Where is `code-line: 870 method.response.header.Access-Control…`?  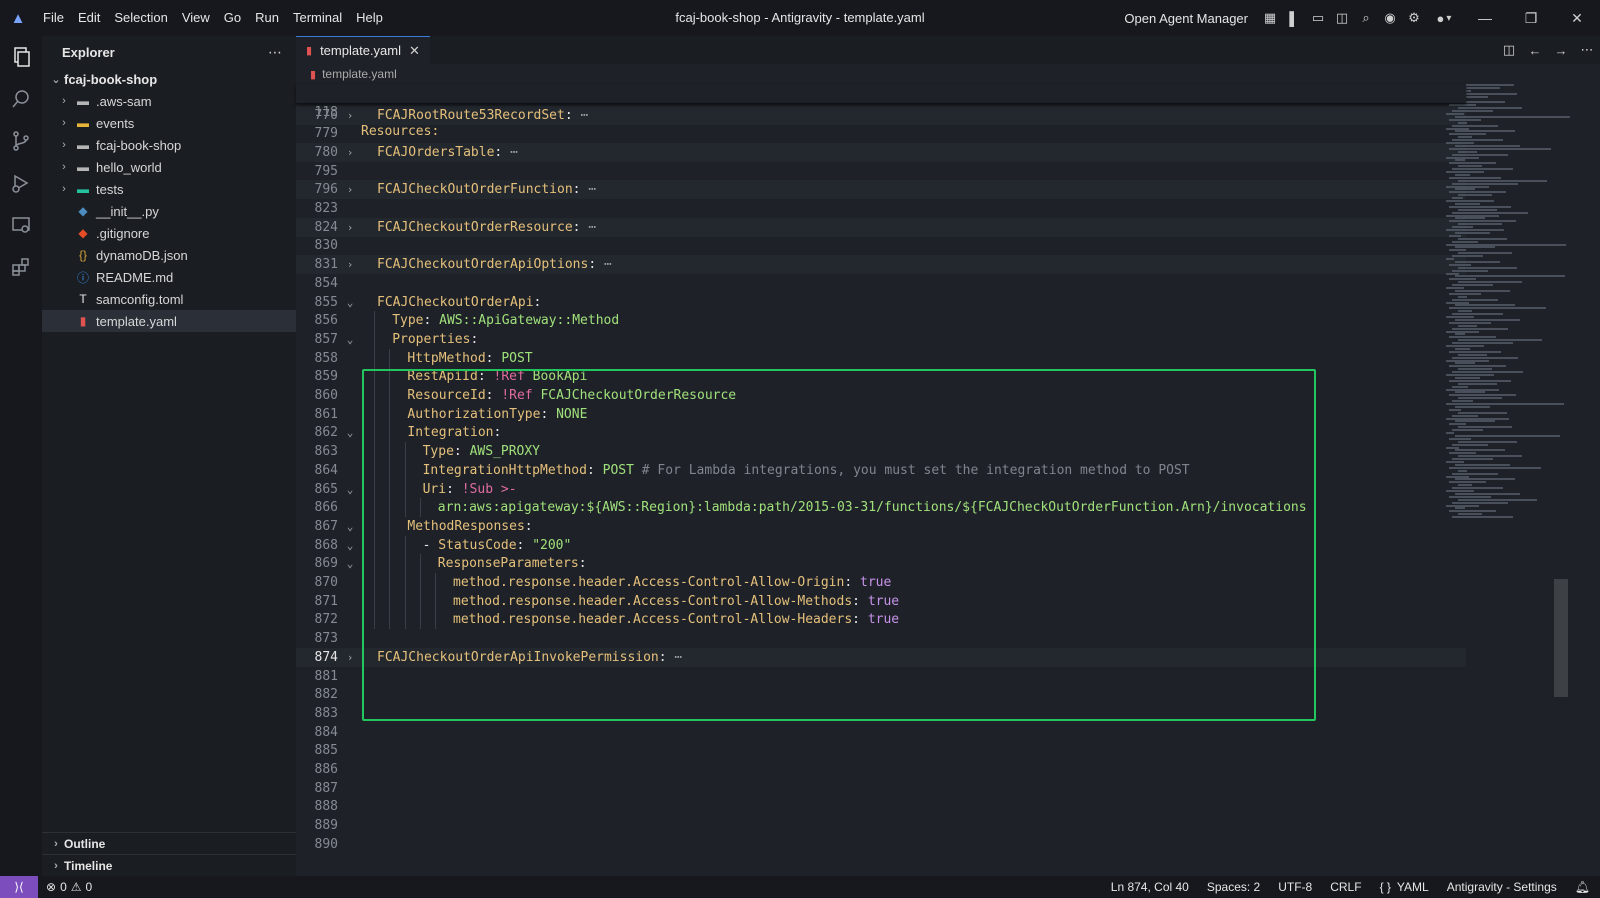
code-line: 870 method.response.header.Access-Control… is located at coordinates (881, 582).